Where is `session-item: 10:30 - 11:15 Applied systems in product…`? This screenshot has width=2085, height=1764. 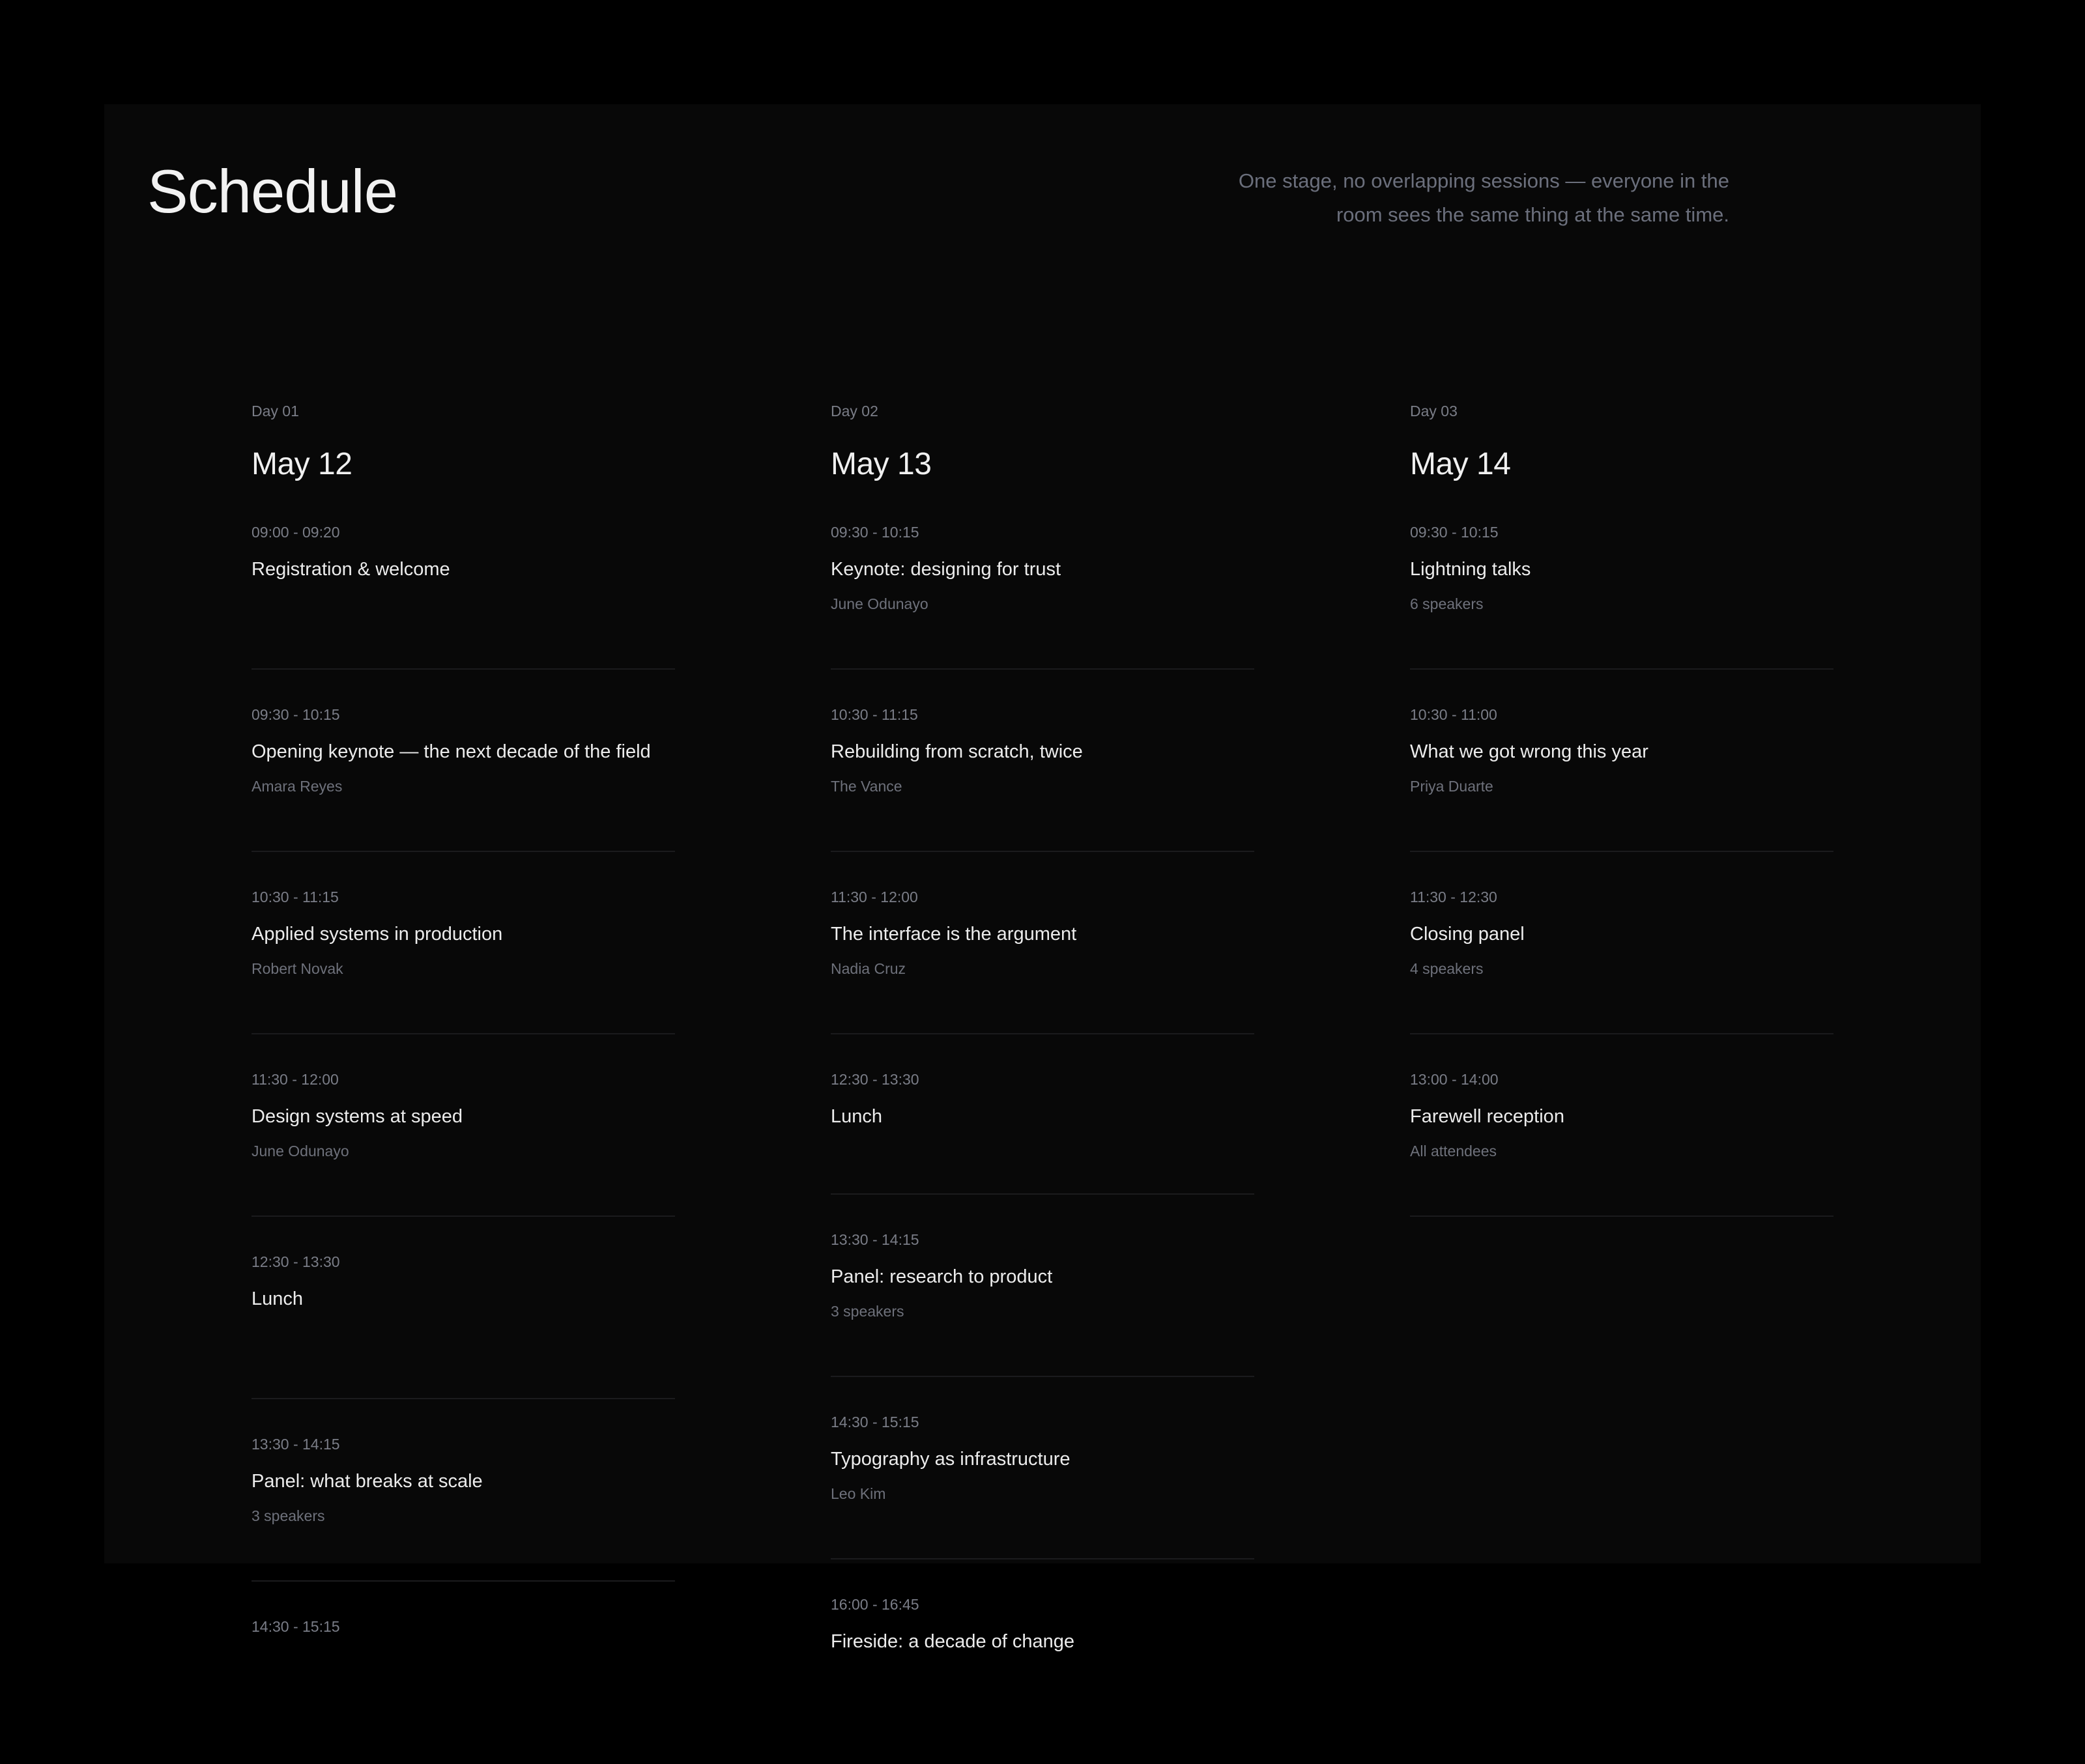 session-item: 10:30 - 11:15 Applied systems in product… is located at coordinates (463, 961).